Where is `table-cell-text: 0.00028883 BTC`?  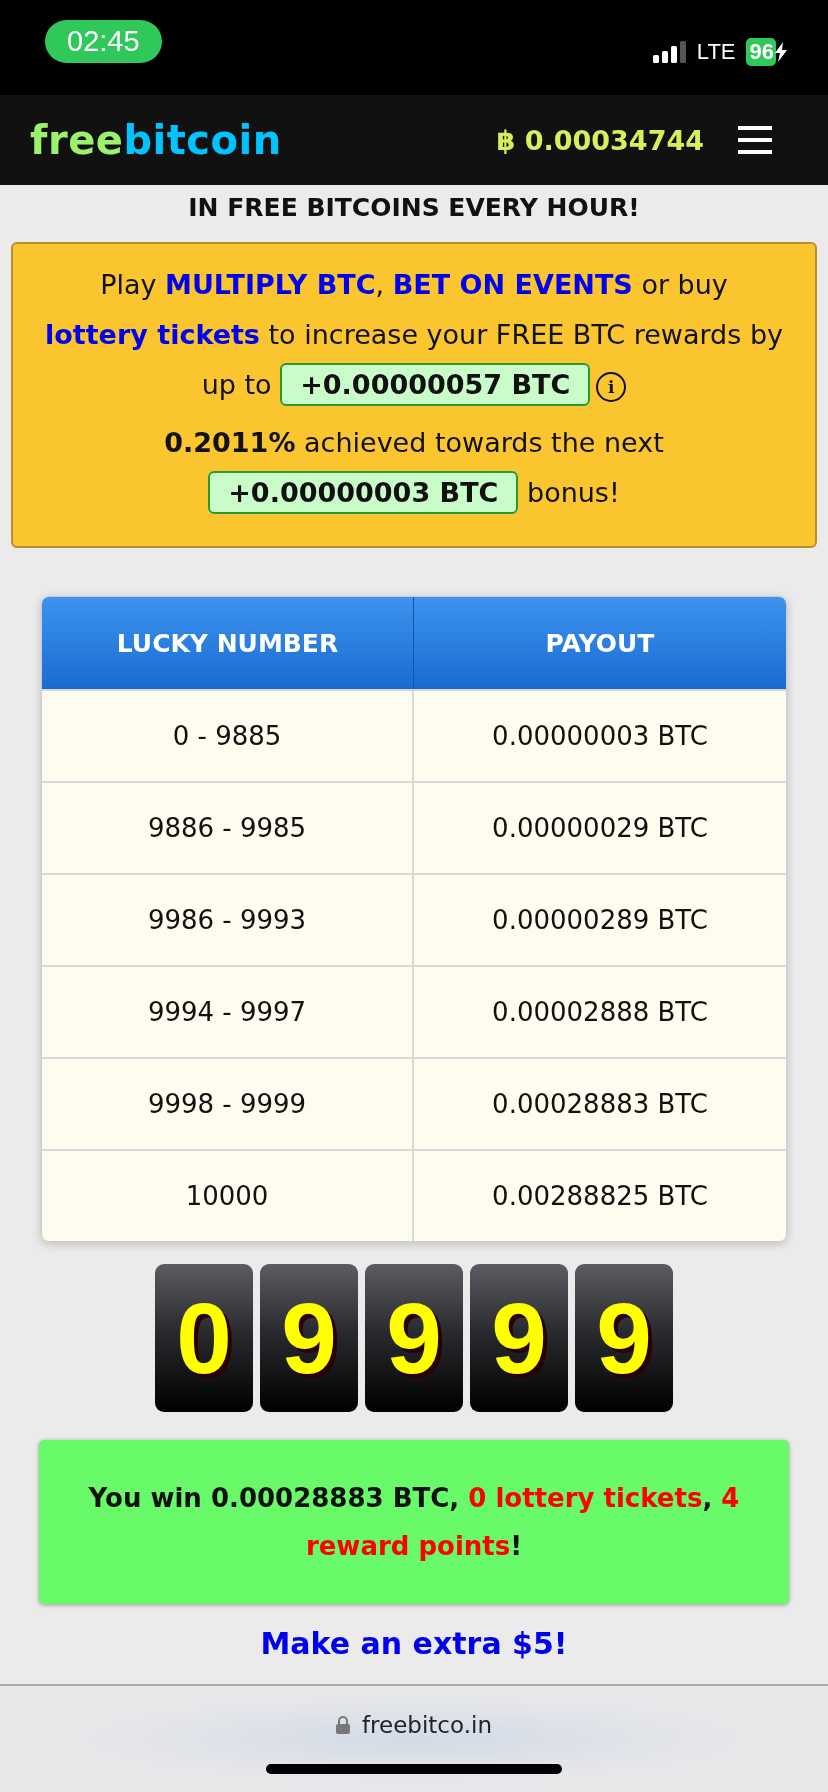 table-cell-text: 0.00028883 BTC is located at coordinates (600, 1104).